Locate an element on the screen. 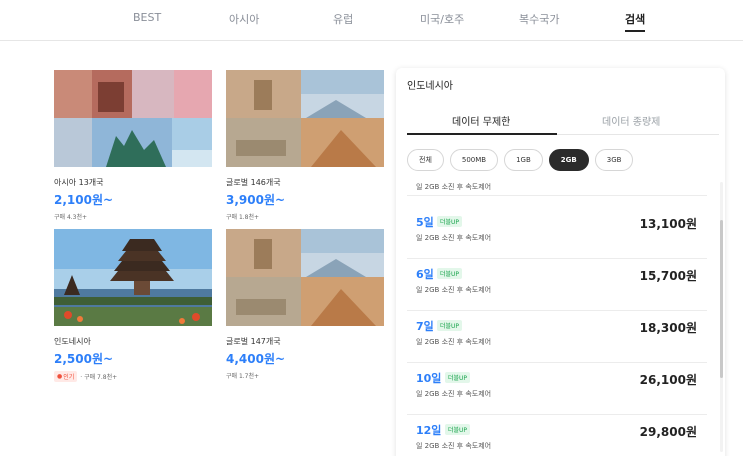 The image size is (743, 456). tab-europe: 유럽 is located at coordinates (343, 19).